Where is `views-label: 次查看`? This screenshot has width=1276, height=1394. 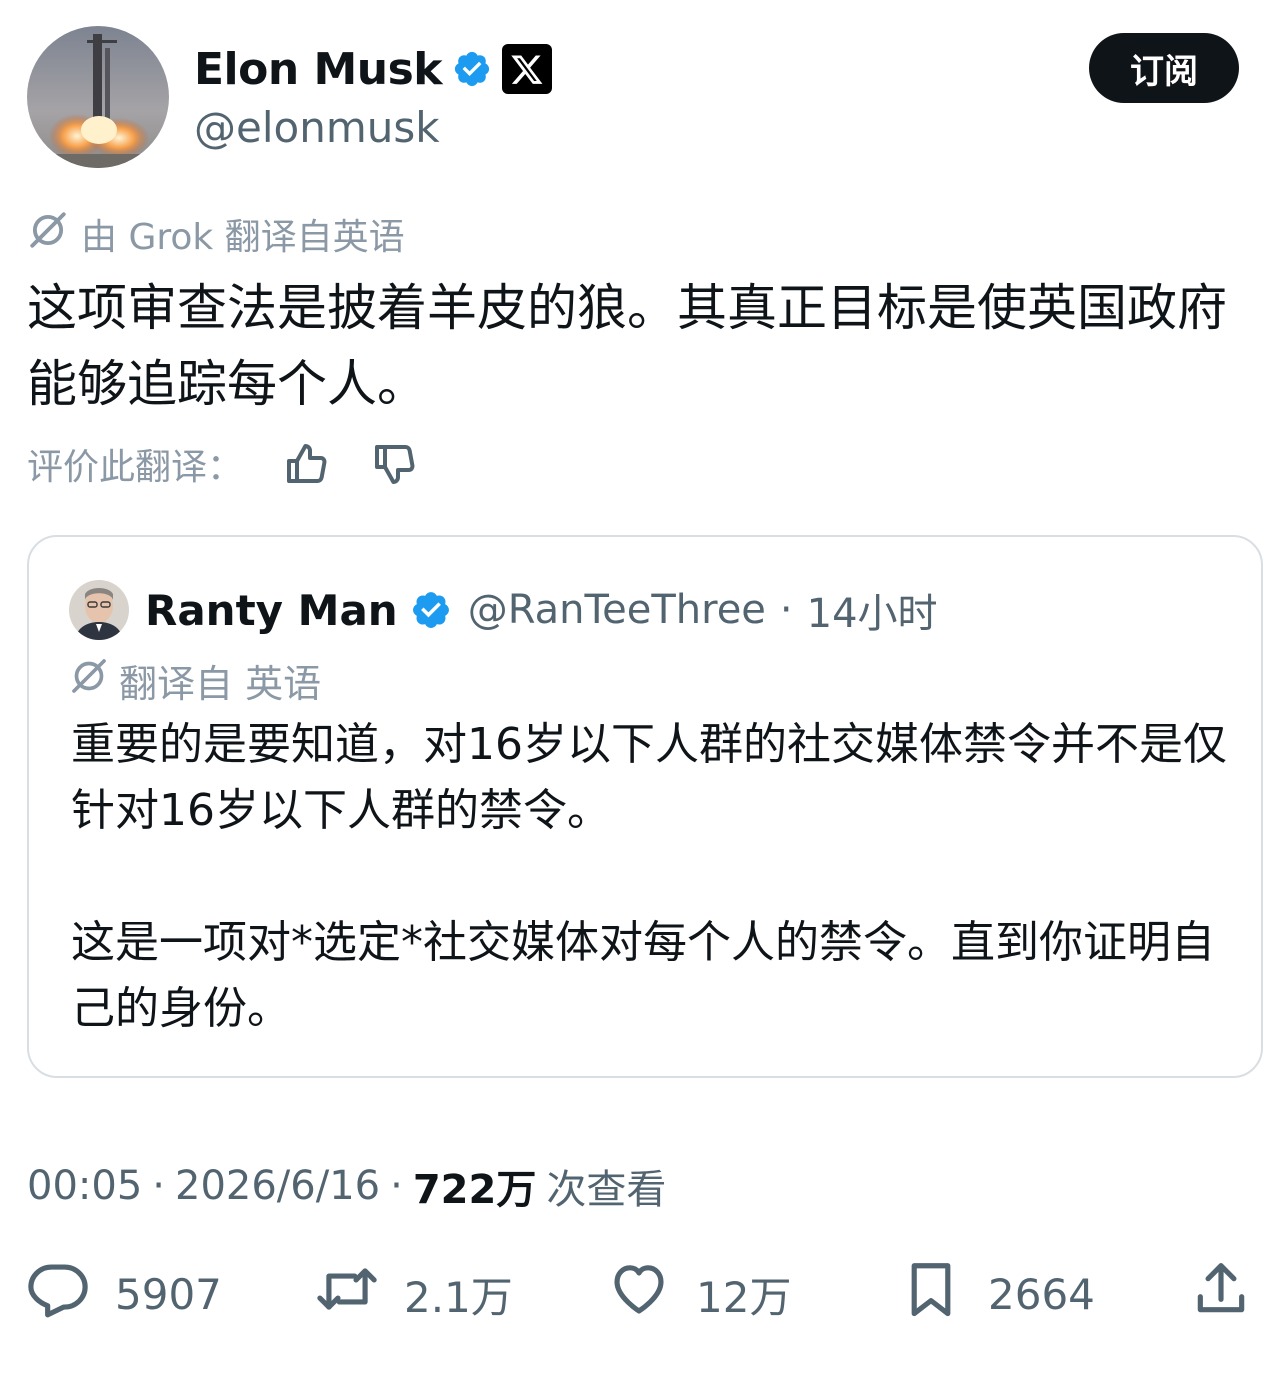 views-label: 次查看 is located at coordinates (606, 1190).